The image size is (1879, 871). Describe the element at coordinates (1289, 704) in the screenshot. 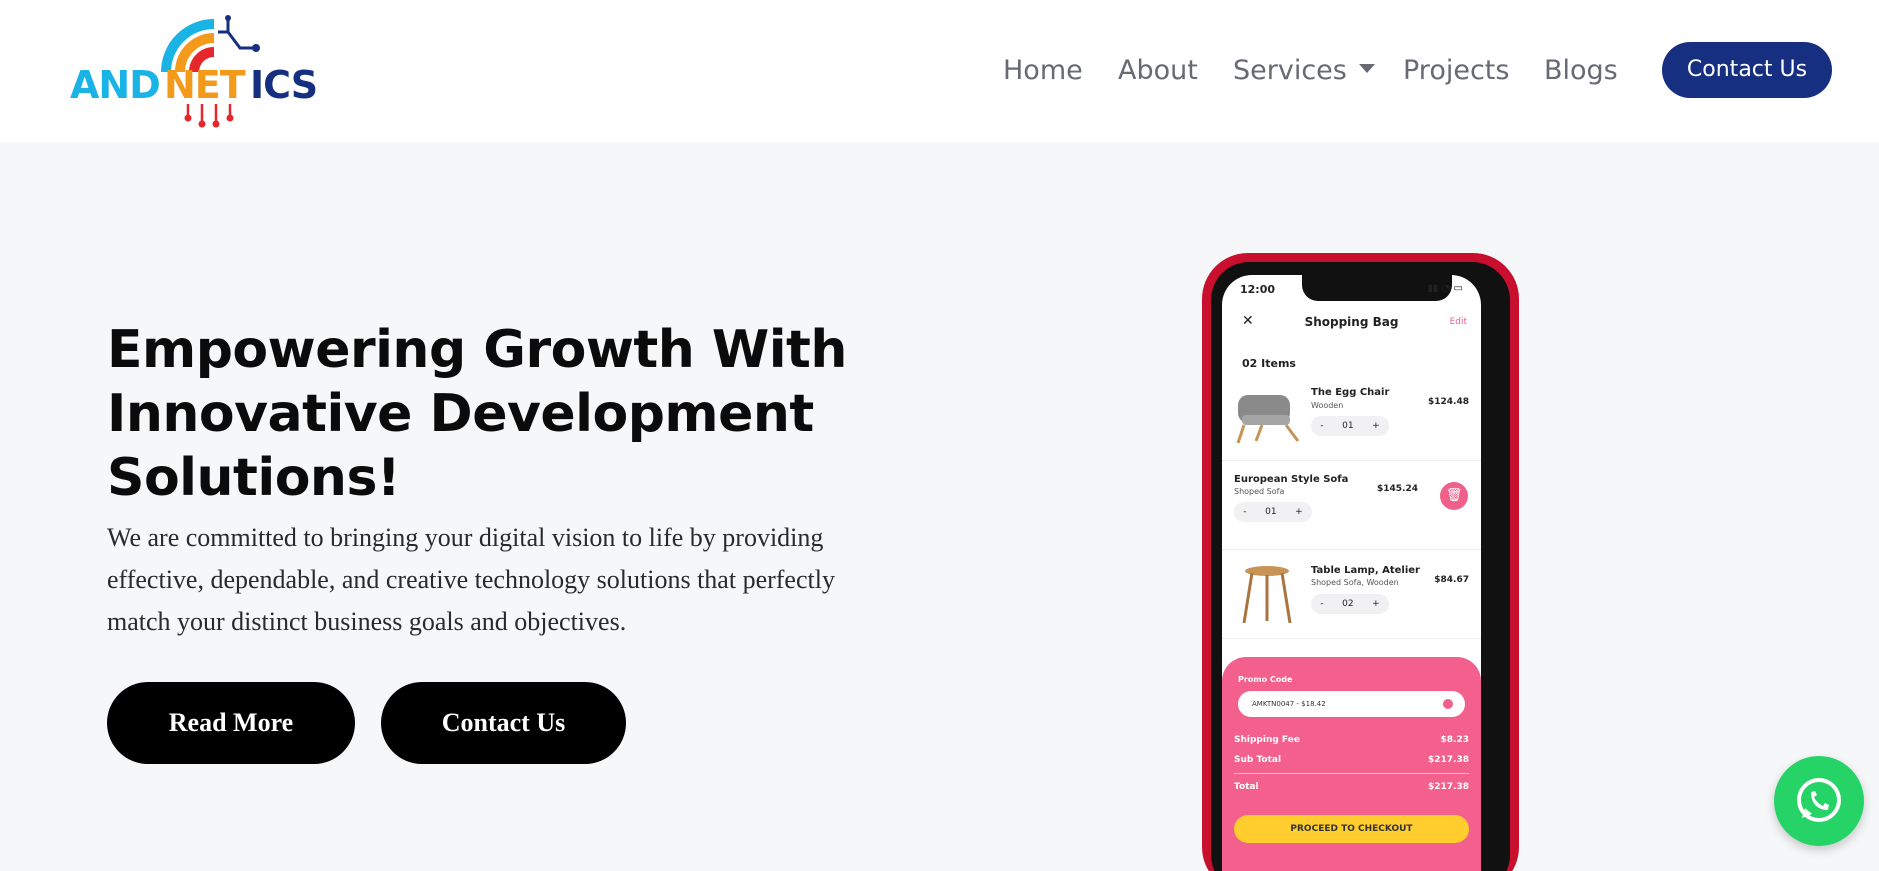

I see `promo-value: AMKTN0047 - $18.42` at that location.